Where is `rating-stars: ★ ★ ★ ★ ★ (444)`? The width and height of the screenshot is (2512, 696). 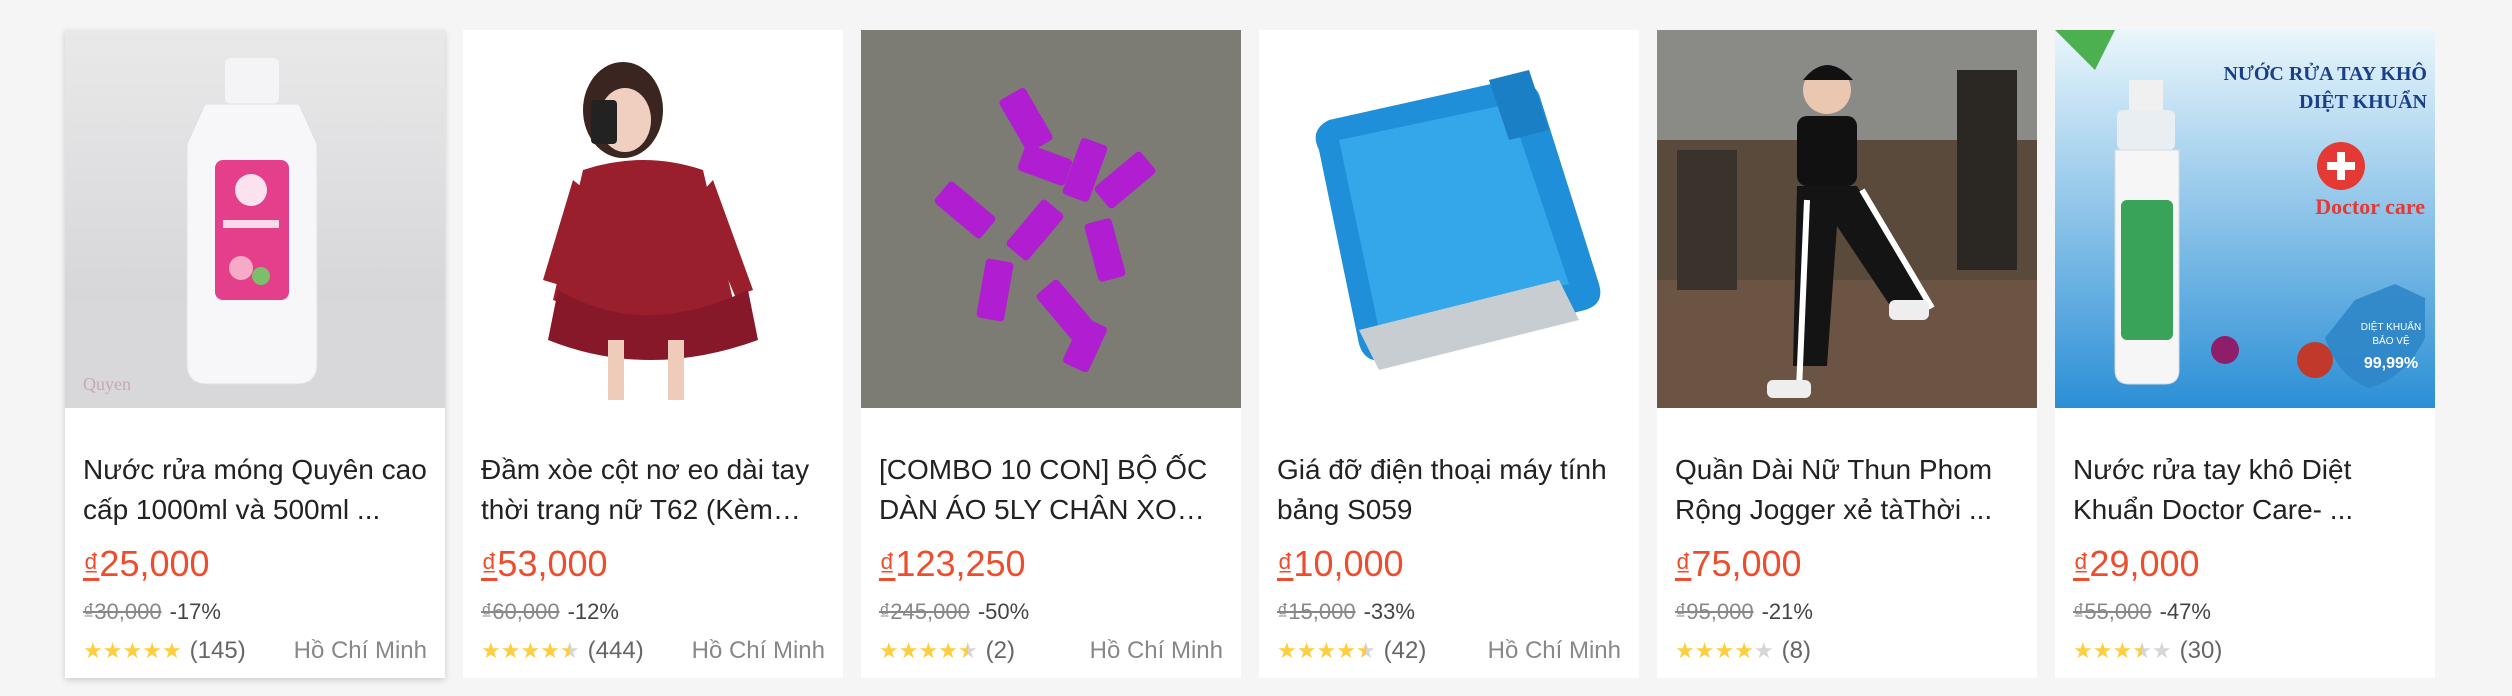
rating-stars: ★ ★ ★ ★ ★ (444) is located at coordinates (562, 651).